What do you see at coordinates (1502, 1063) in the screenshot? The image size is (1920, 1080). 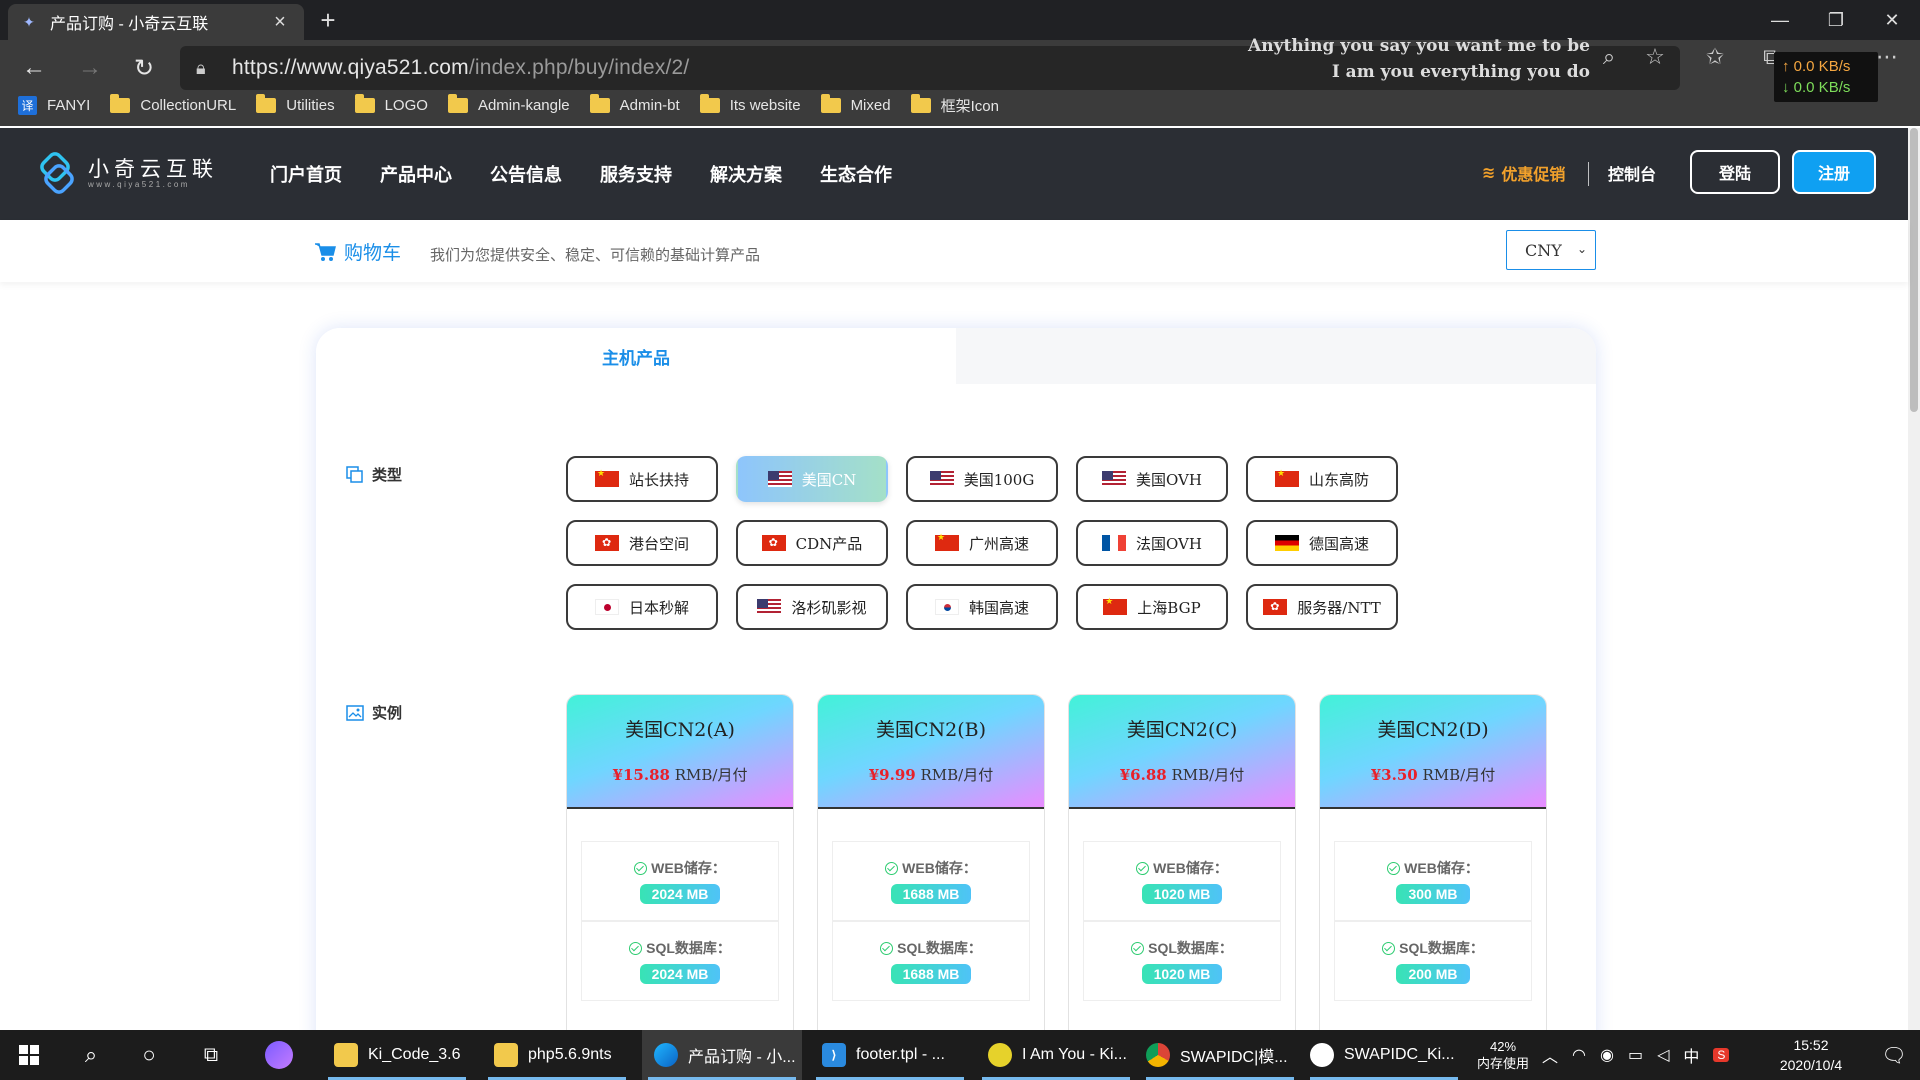 I see `memory-label: 内存使用` at bounding box center [1502, 1063].